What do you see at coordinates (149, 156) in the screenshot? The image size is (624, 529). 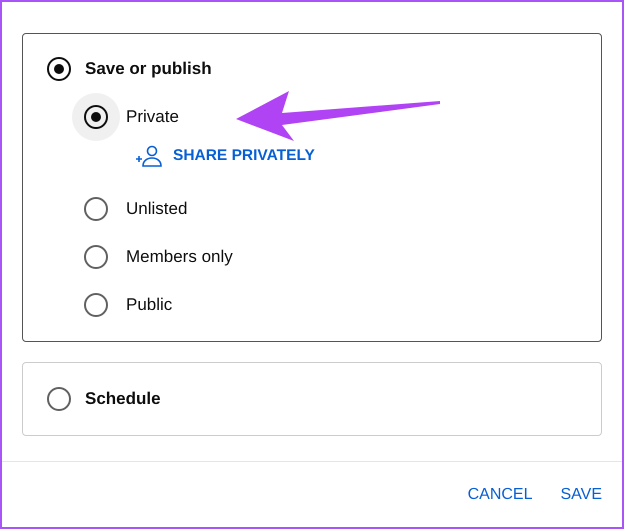 I see `add-person-icon` at bounding box center [149, 156].